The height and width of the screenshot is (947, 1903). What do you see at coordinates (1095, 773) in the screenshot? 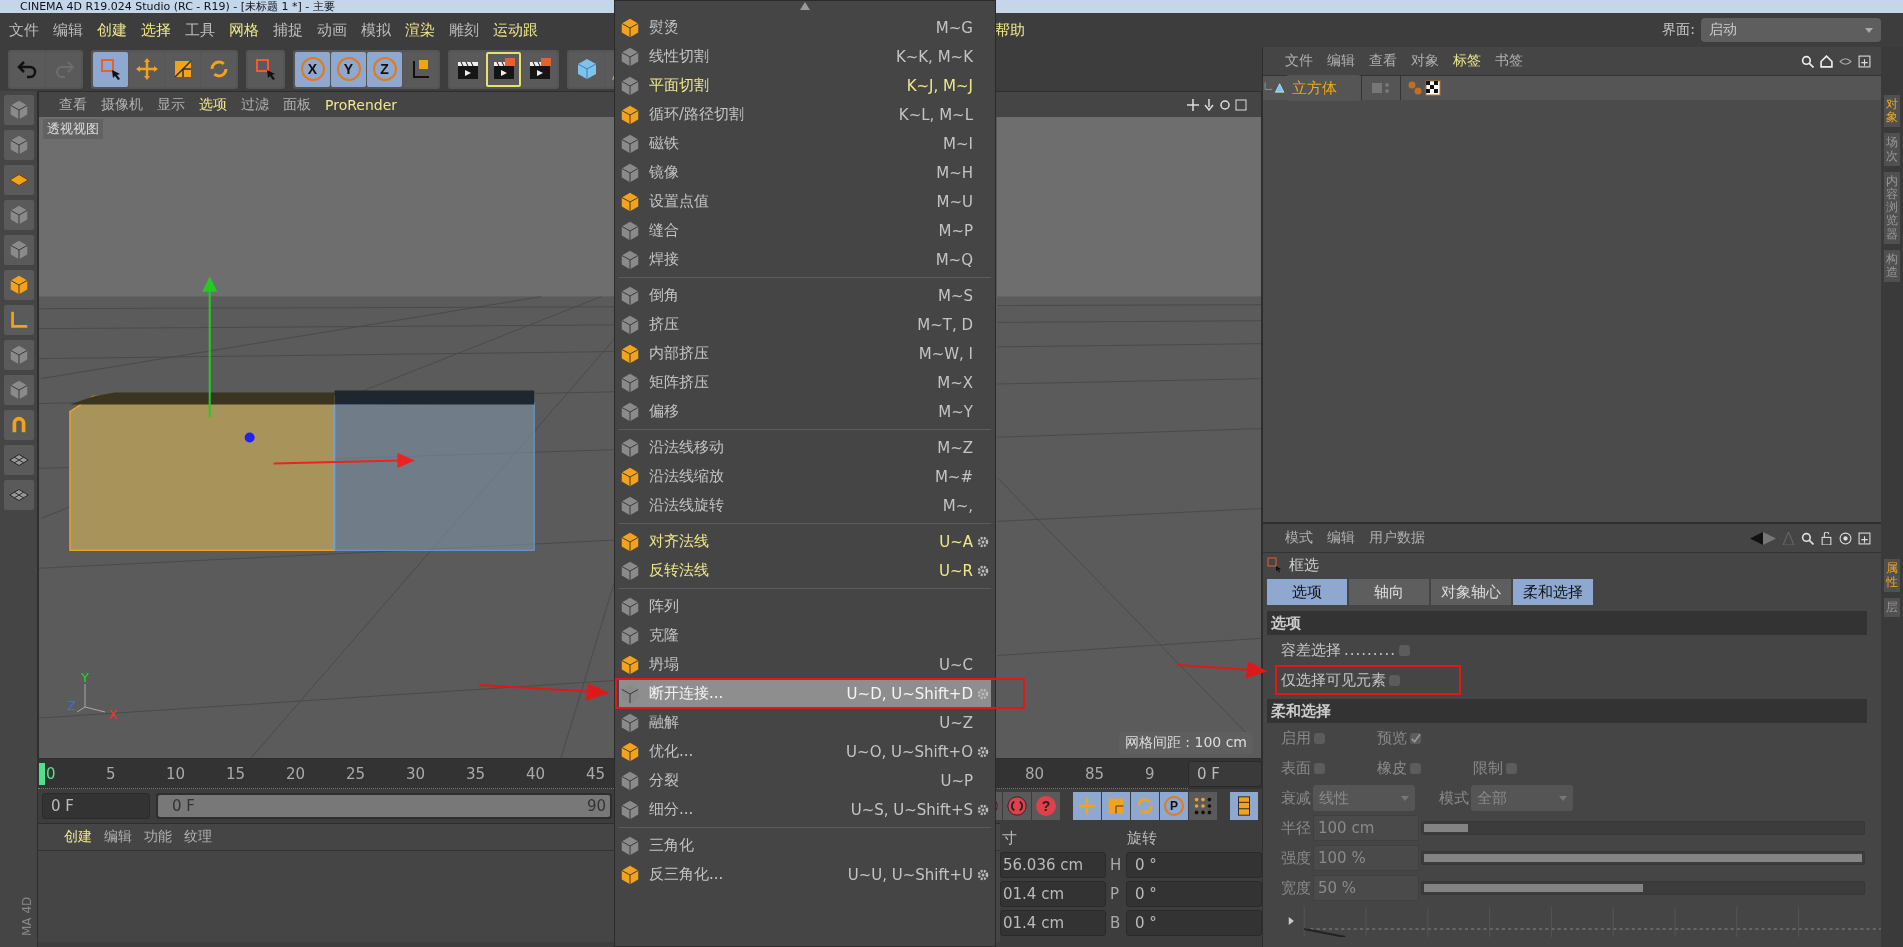
I see `frame-tick-label: 85` at bounding box center [1095, 773].